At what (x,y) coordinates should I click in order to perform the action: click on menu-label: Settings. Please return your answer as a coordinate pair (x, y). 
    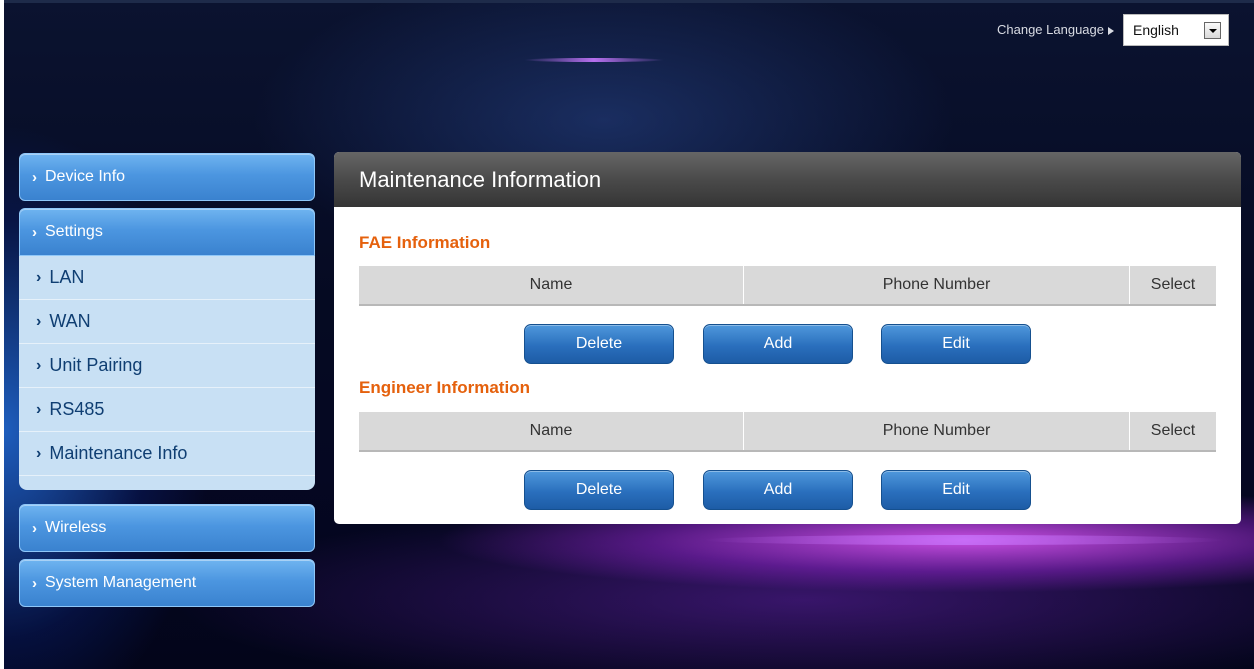
    Looking at the image, I should click on (74, 231).